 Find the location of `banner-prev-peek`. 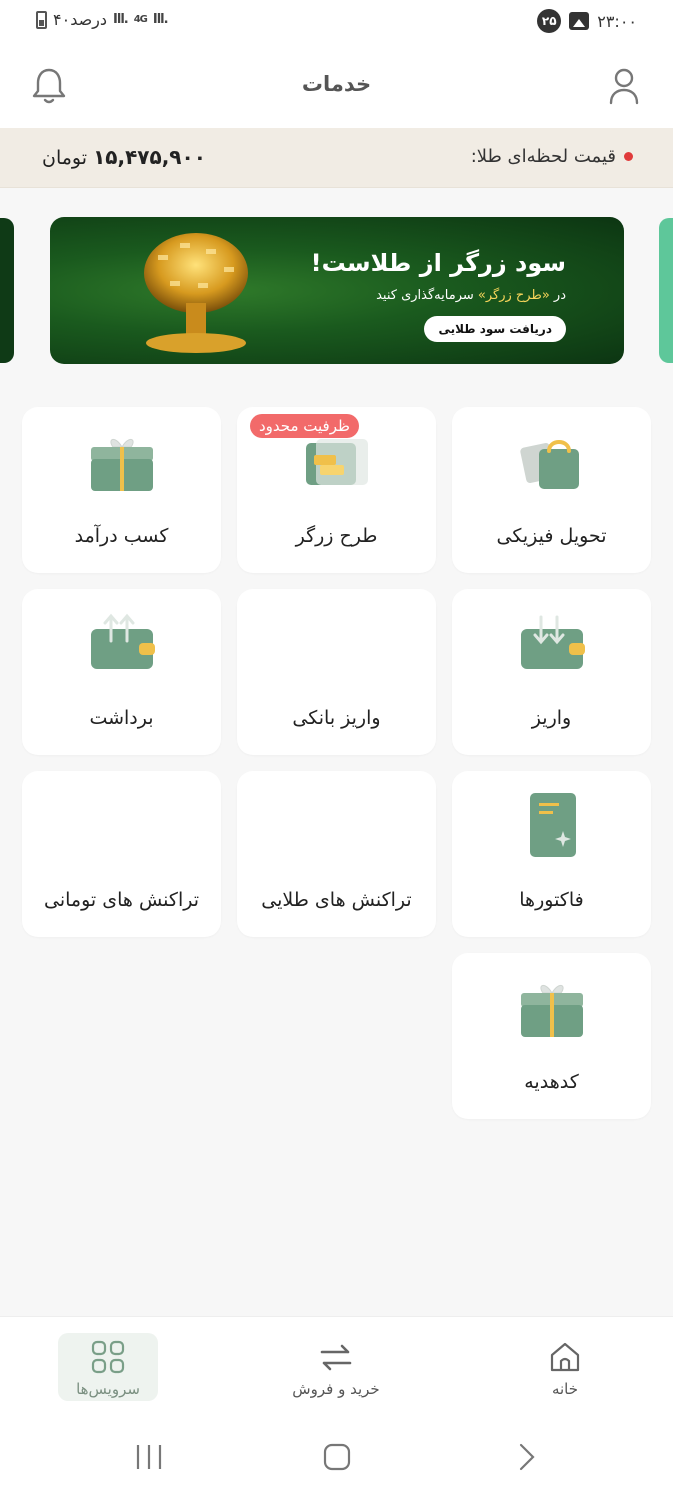

banner-prev-peek is located at coordinates (7, 290).